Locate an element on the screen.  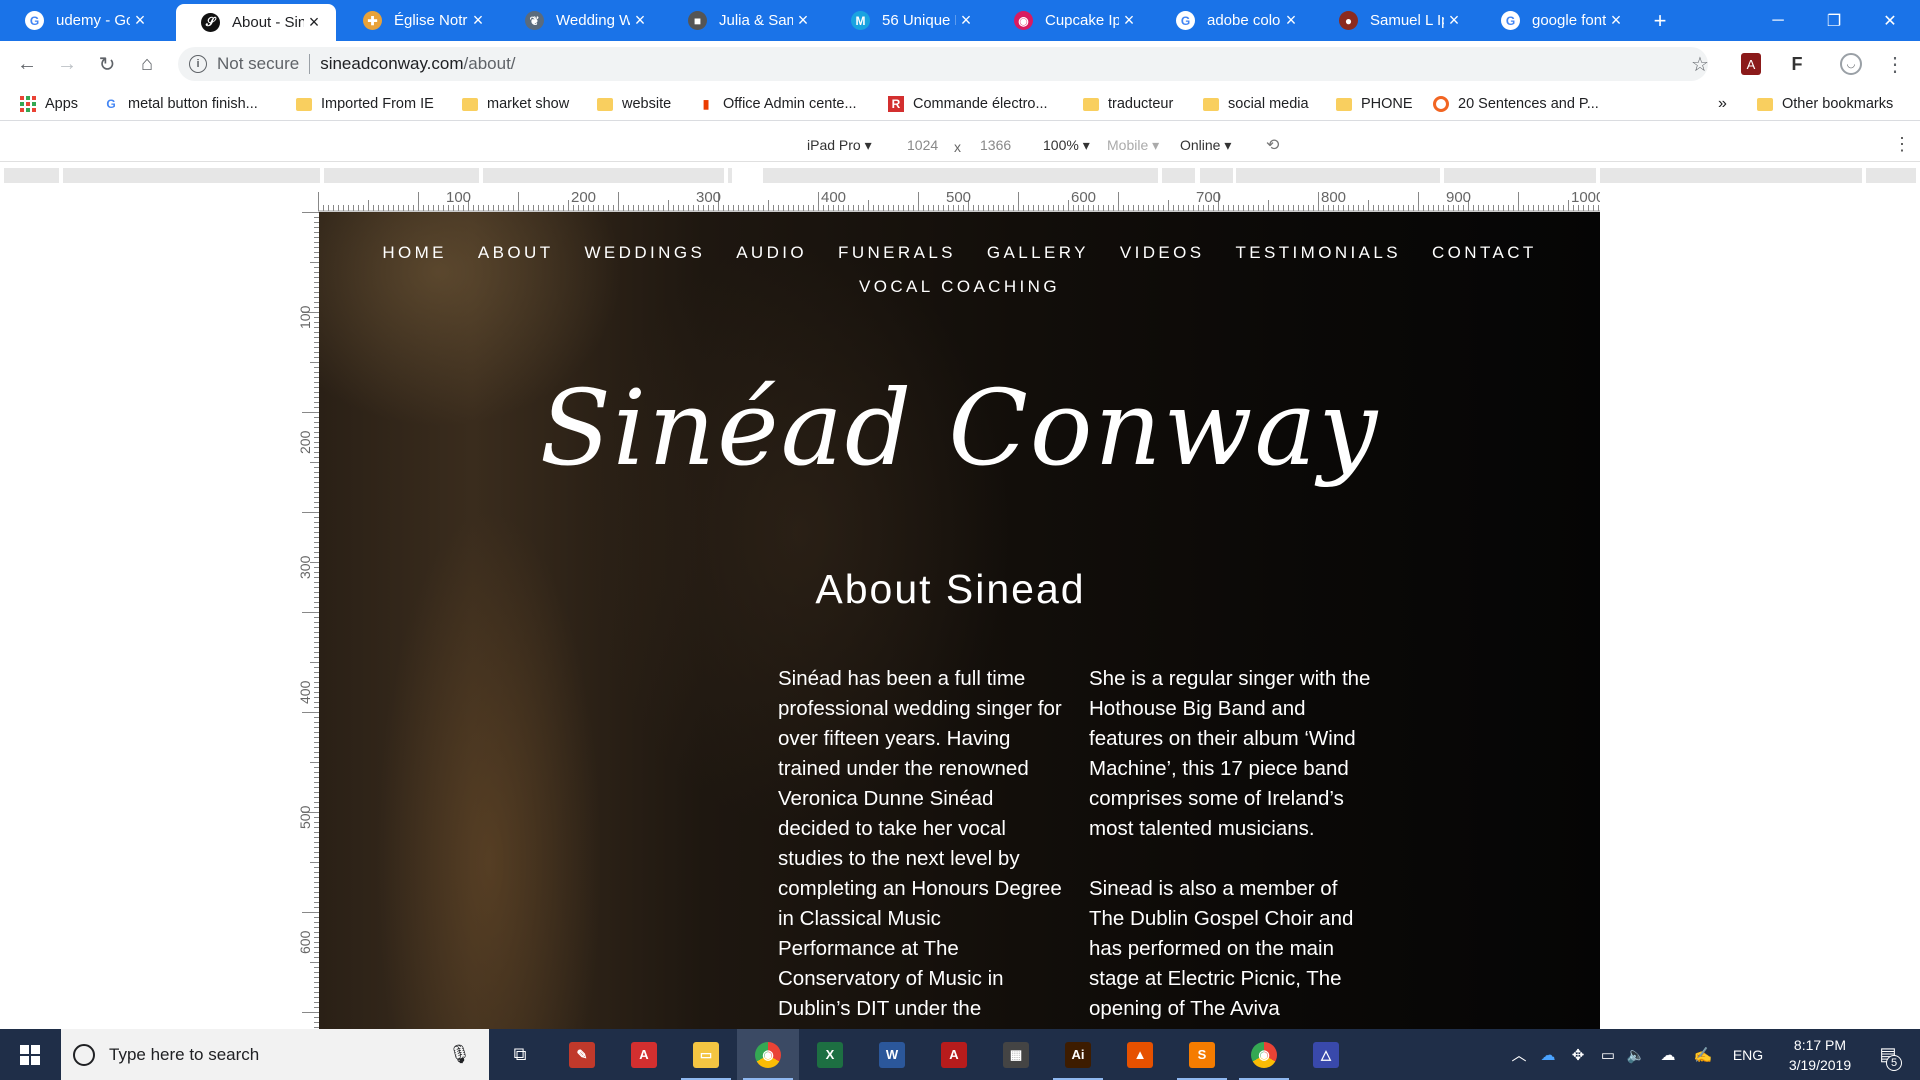
browser-tab: Gudemy - Go × is located at coordinates (81, 20).